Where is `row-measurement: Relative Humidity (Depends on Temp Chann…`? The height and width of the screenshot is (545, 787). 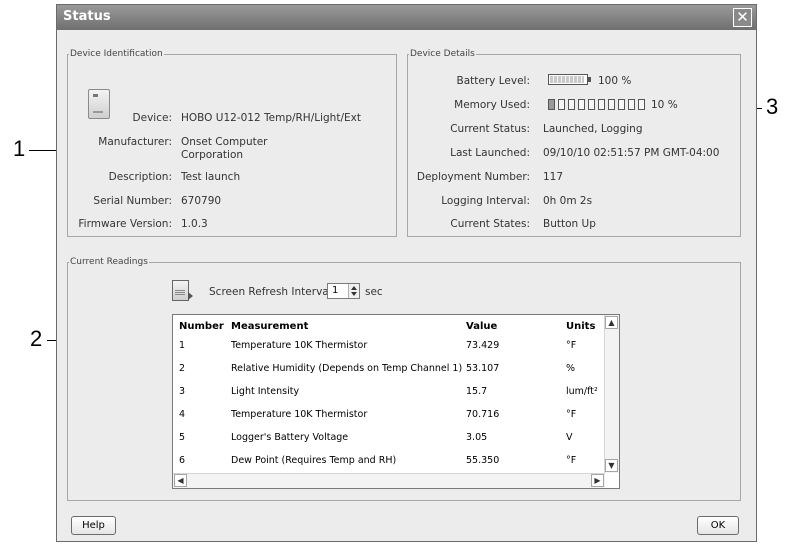
row-measurement: Relative Humidity (Depends on Temp Chann… is located at coordinates (347, 368).